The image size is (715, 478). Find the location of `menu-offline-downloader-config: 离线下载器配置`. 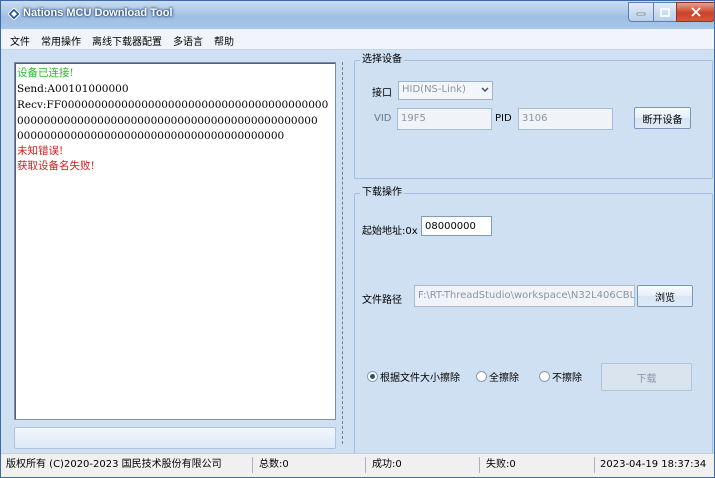

menu-offline-downloader-config: 离线下载器配置 is located at coordinates (127, 40).